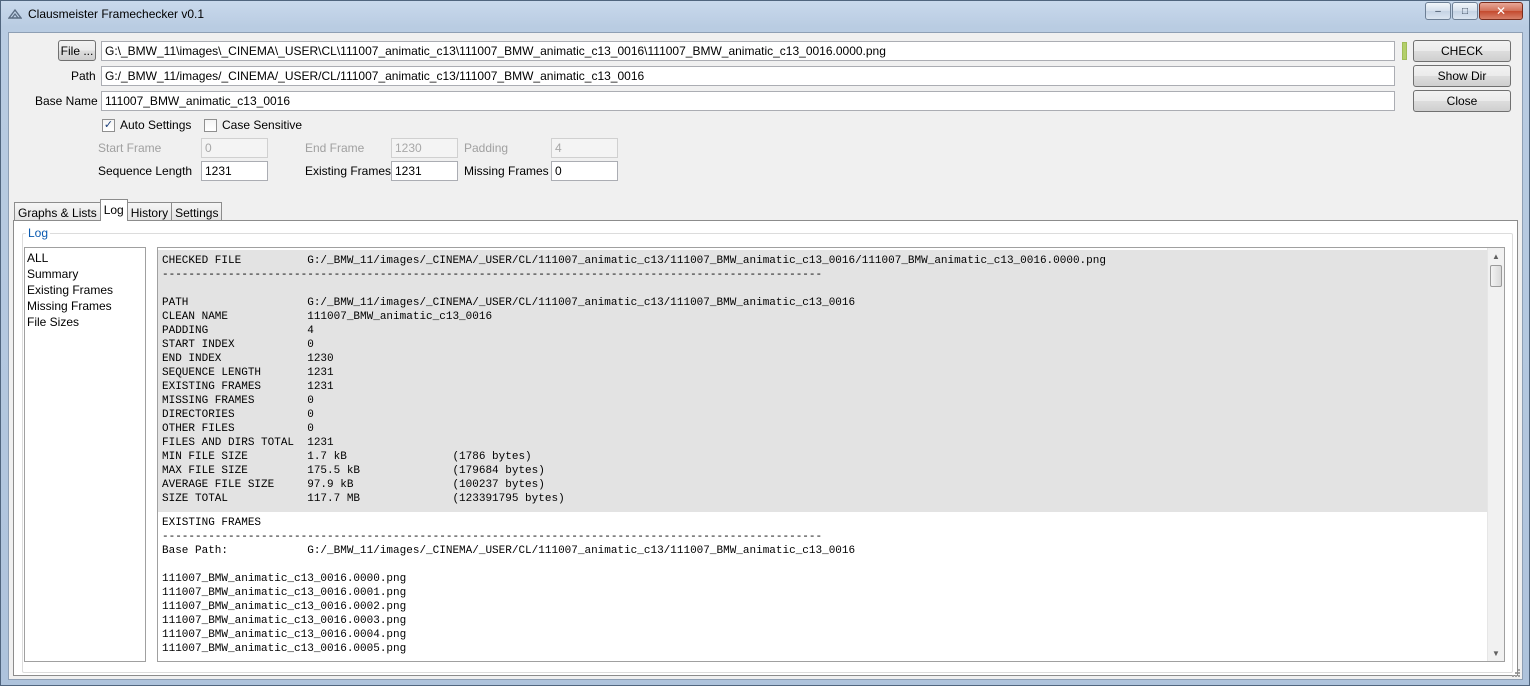  What do you see at coordinates (823, 401) in the screenshot?
I see `log-line: MISSING FRAMES 0` at bounding box center [823, 401].